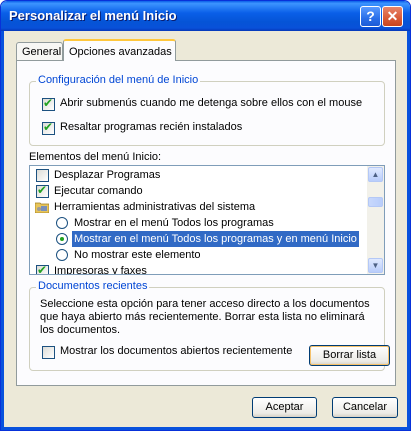  I want to click on chevron-down-icon: ▼, so click(375, 265).